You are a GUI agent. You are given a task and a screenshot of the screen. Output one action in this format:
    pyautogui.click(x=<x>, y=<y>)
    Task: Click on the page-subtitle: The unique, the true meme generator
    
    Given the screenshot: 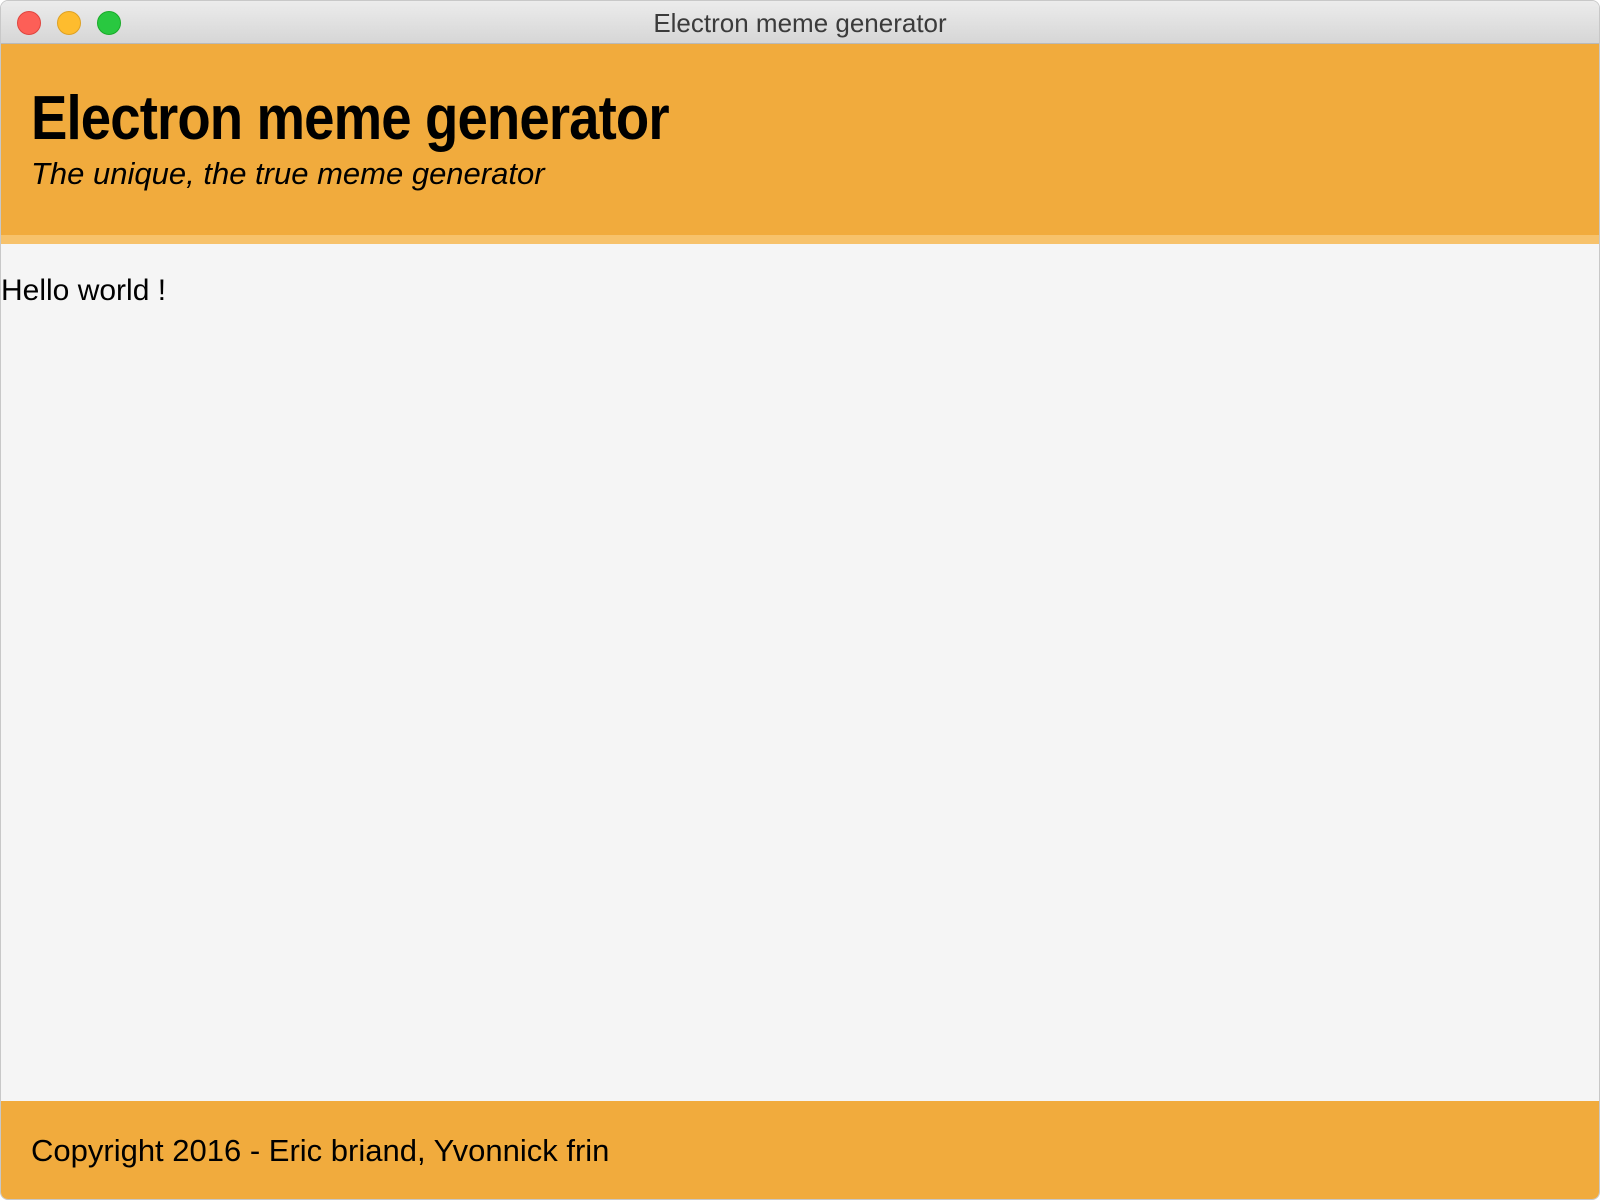 What is the action you would take?
    pyautogui.click(x=288, y=173)
    